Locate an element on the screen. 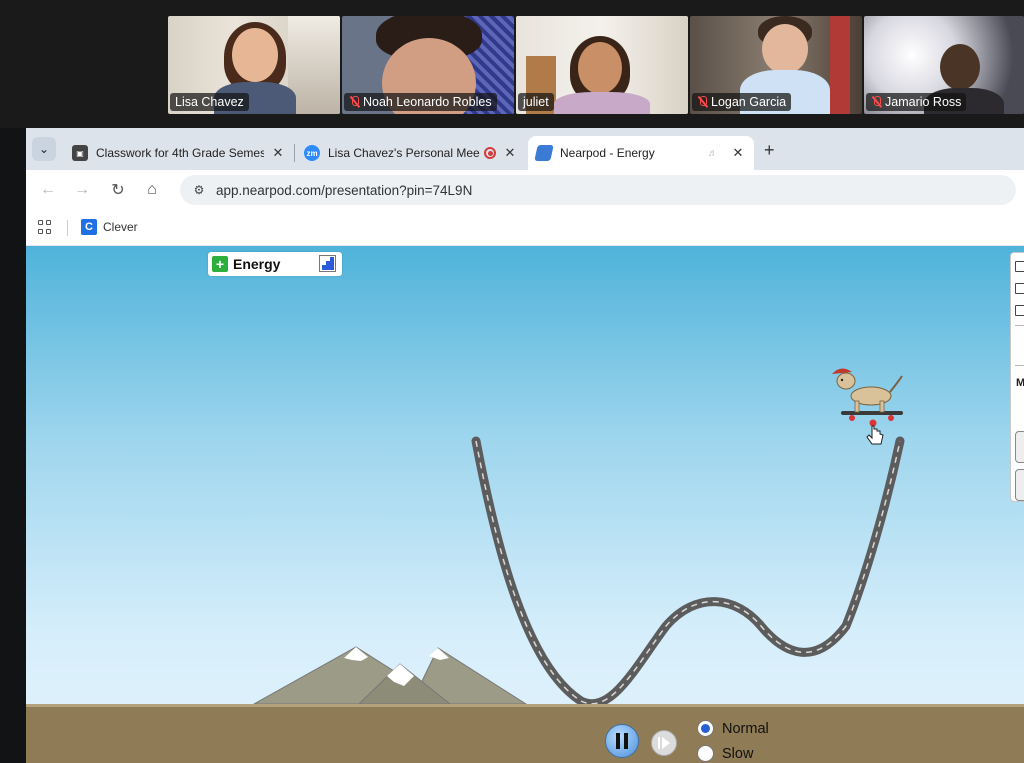 This screenshot has width=1024, height=763. hand-cursor-icon is located at coordinates (875, 432).